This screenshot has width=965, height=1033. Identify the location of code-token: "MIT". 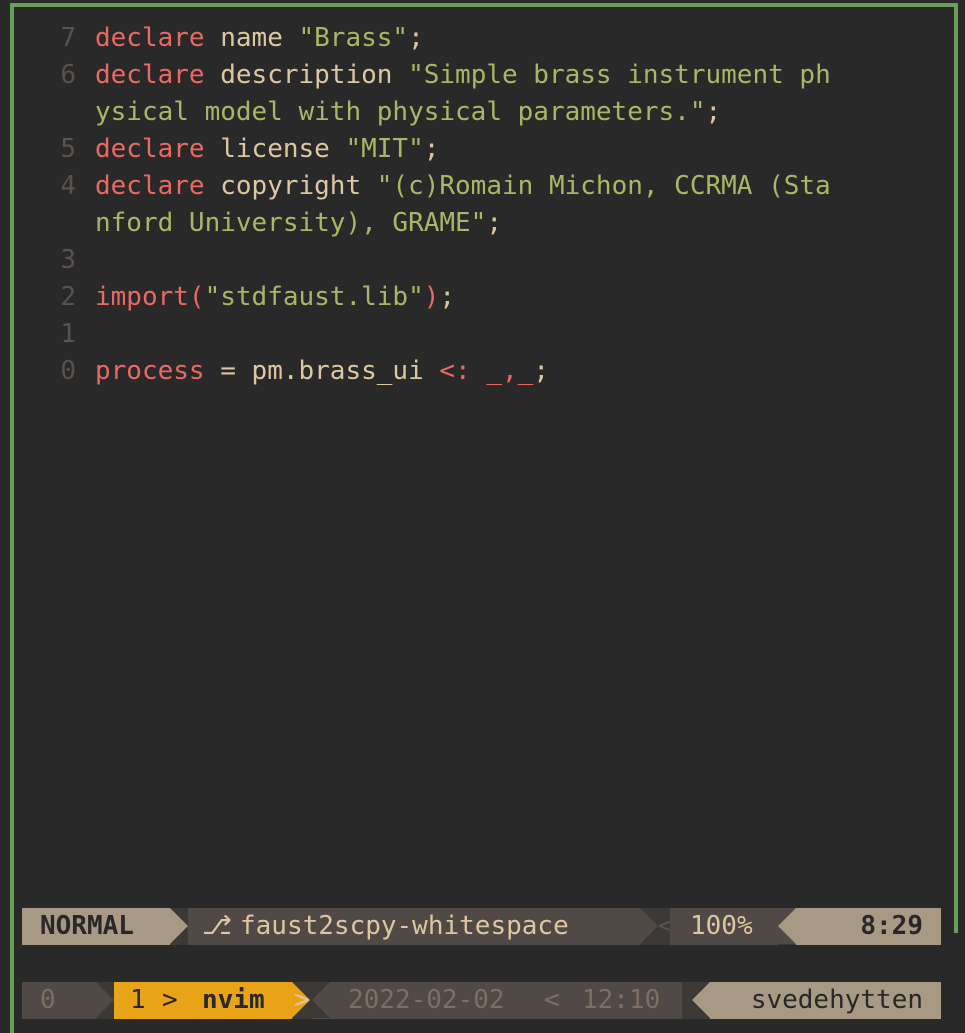
(384, 149).